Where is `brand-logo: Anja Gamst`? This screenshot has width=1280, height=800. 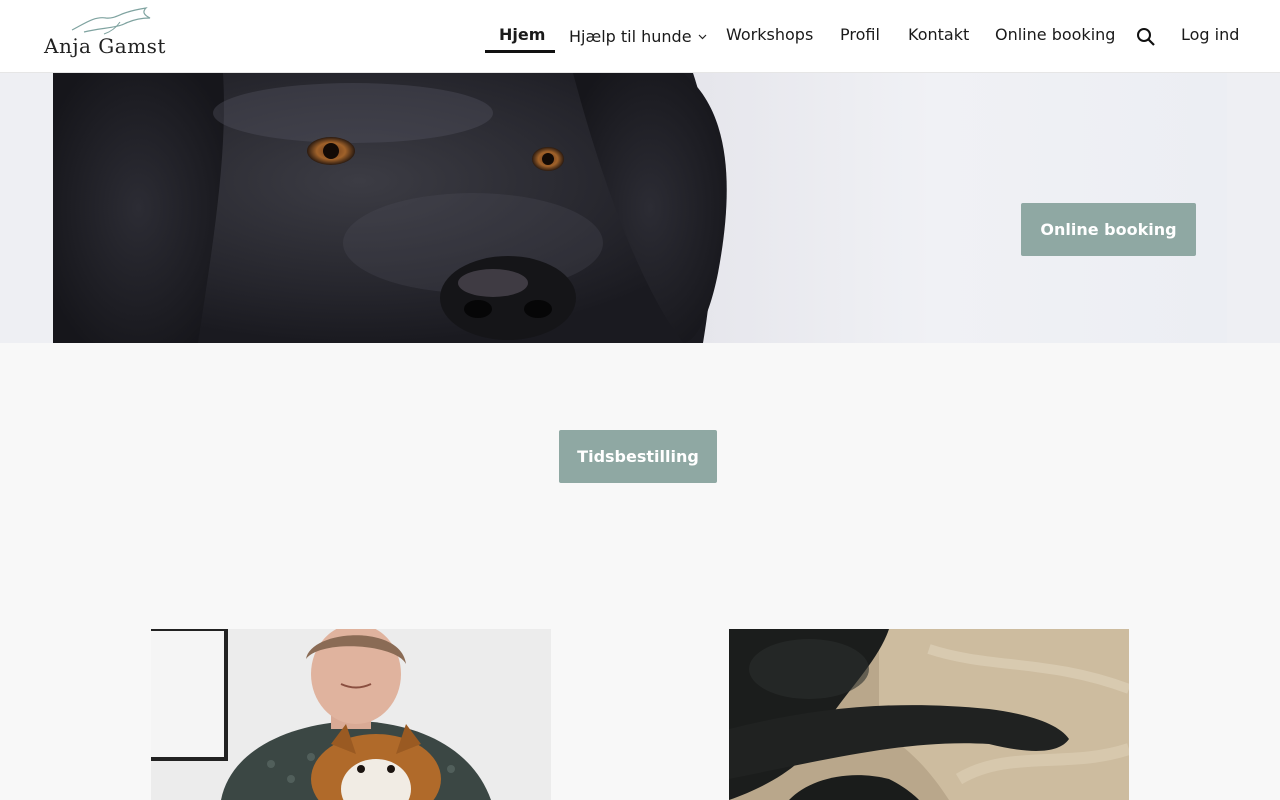
brand-logo: Anja Gamst is located at coordinates (105, 33).